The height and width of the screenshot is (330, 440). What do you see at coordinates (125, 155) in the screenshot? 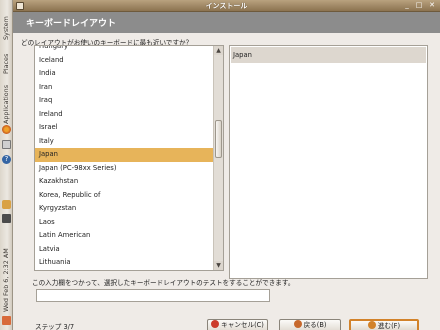
I see `country-item: Japan` at bounding box center [125, 155].